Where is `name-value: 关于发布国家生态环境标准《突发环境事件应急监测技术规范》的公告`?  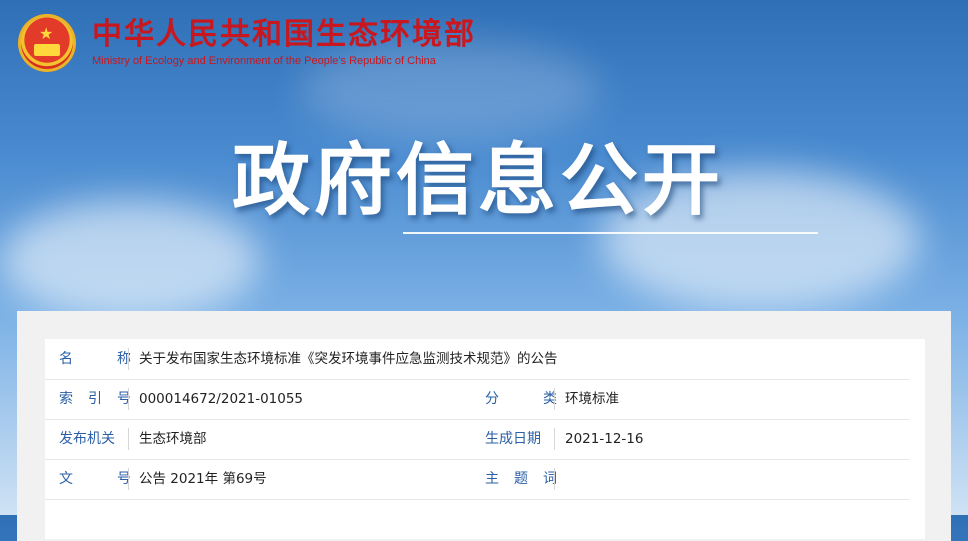
name-value: 关于发布国家生态环境标准《突发环境事件应急监测技术规范》的公告 is located at coordinates (348, 359).